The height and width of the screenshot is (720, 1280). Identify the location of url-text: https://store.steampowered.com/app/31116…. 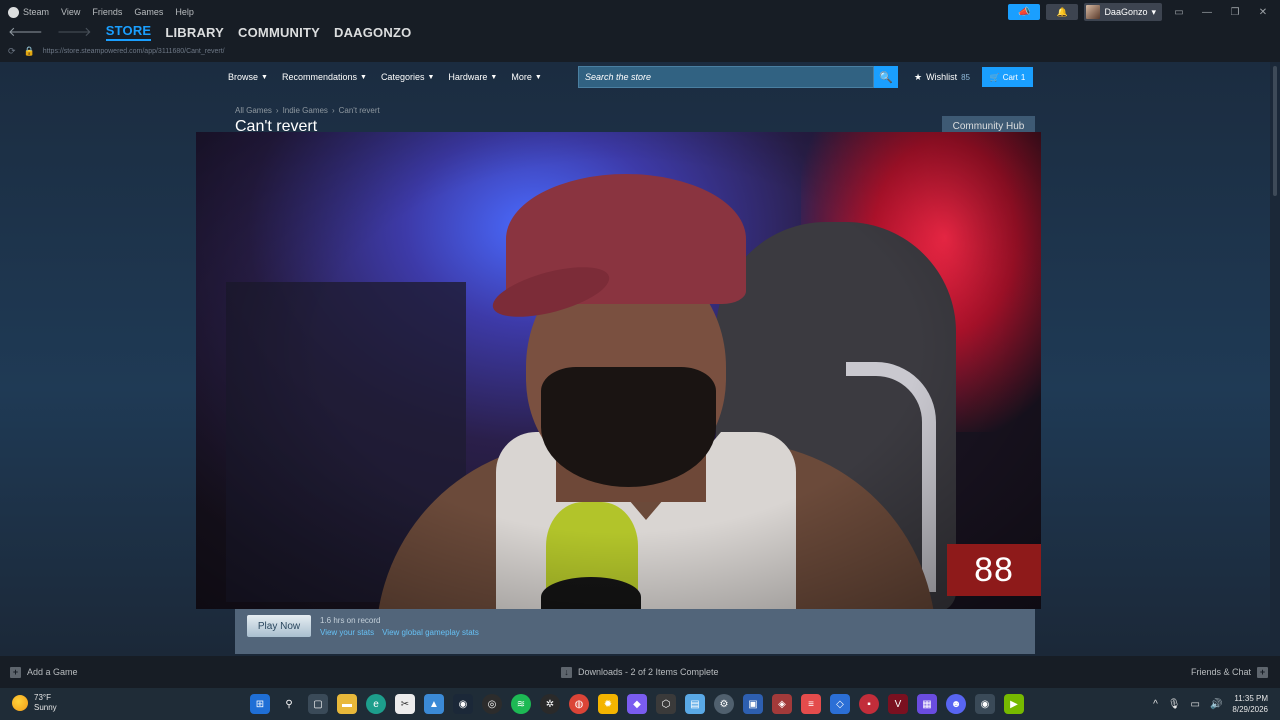
(134, 51).